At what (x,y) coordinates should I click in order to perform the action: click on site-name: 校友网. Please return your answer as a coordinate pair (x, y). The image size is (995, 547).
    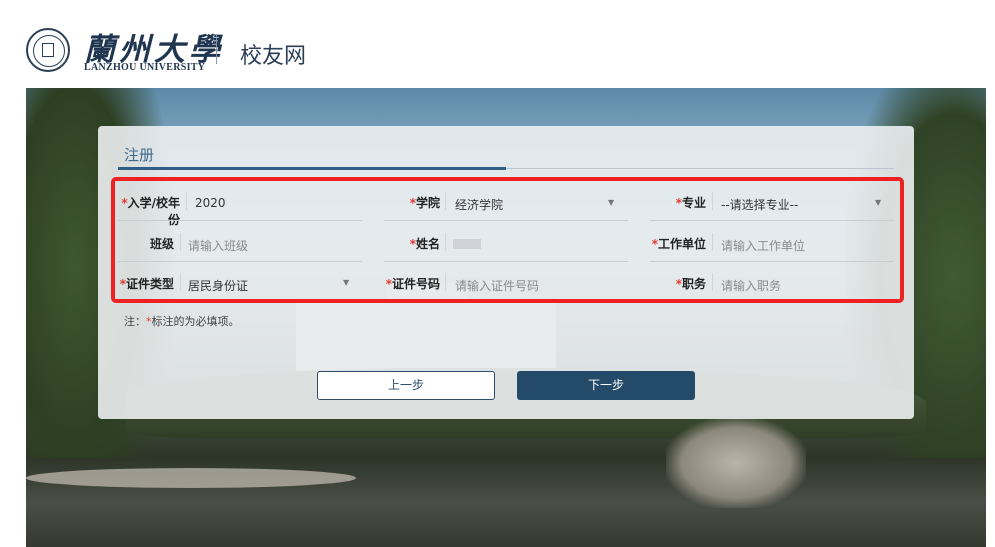
    Looking at the image, I should click on (273, 56).